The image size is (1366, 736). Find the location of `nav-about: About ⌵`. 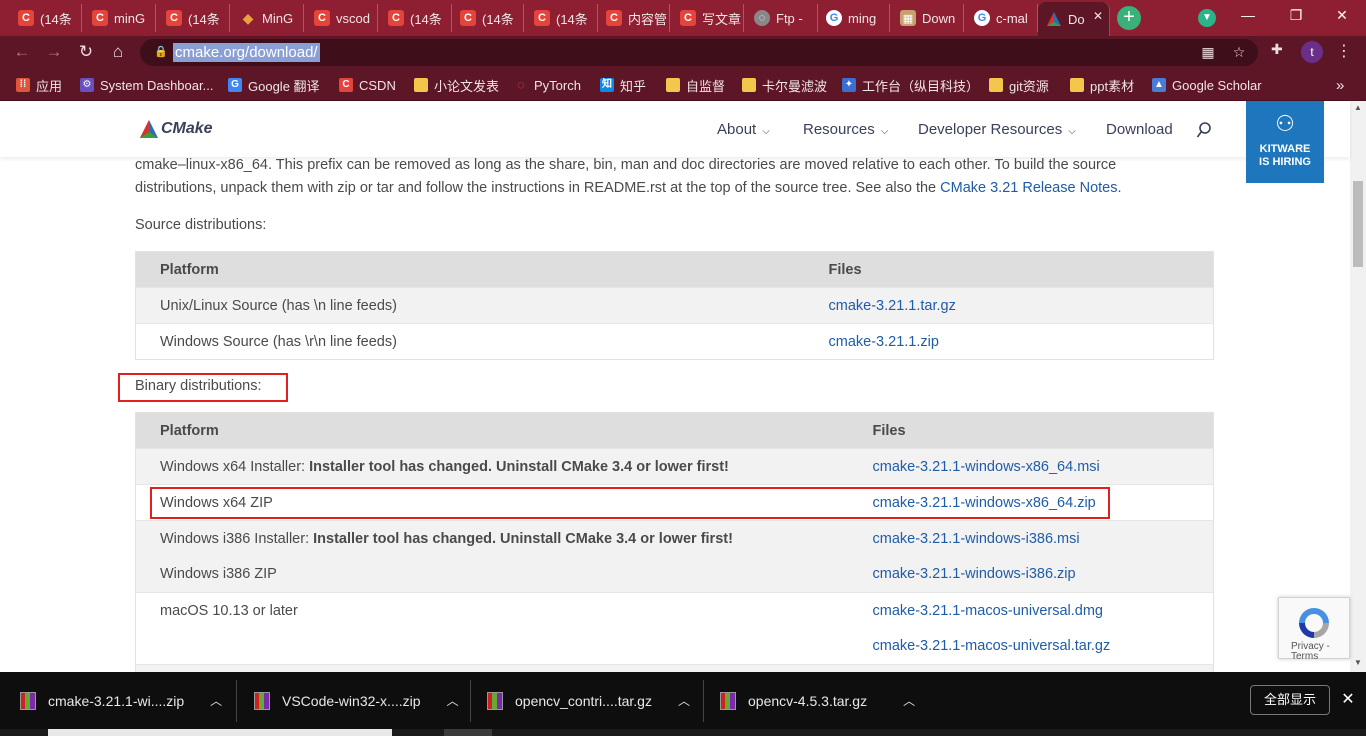

nav-about: About ⌵ is located at coordinates (743, 129).